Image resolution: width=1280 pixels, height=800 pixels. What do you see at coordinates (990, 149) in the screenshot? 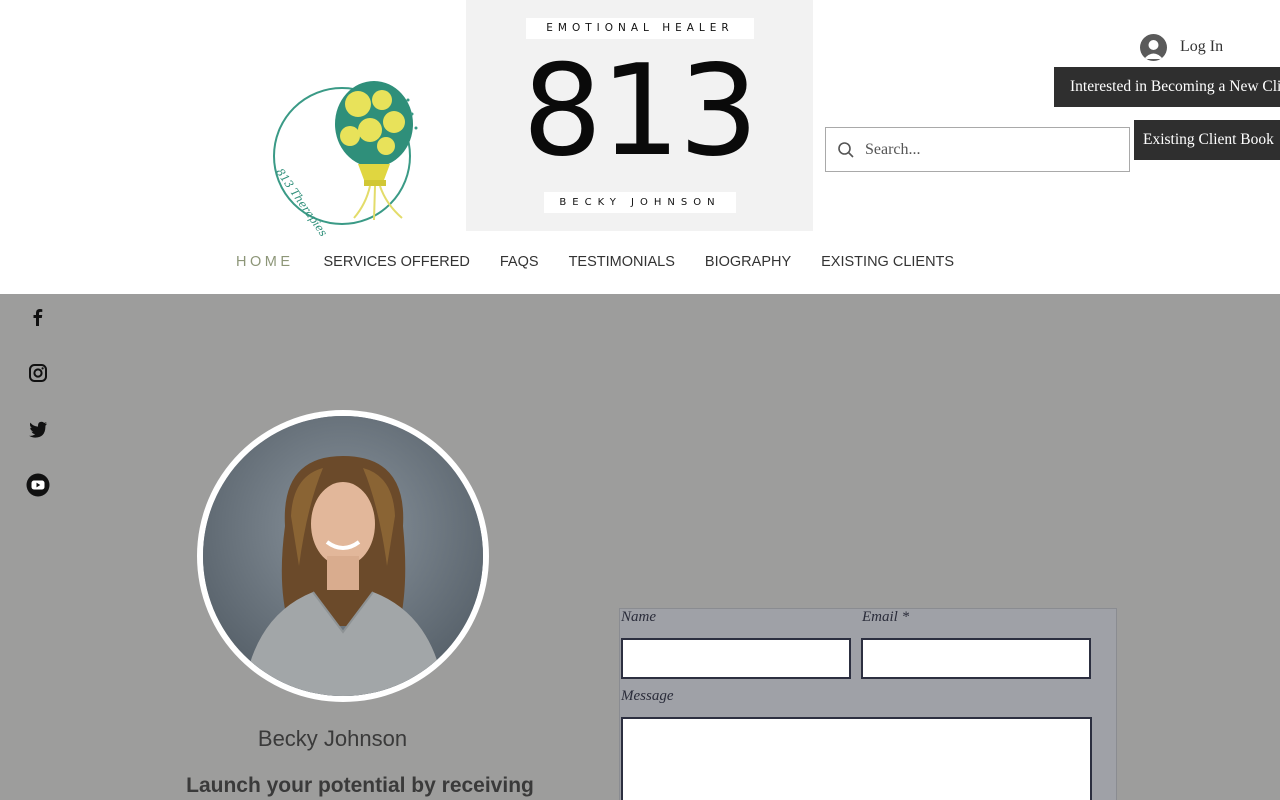
I see `search-input` at bounding box center [990, 149].